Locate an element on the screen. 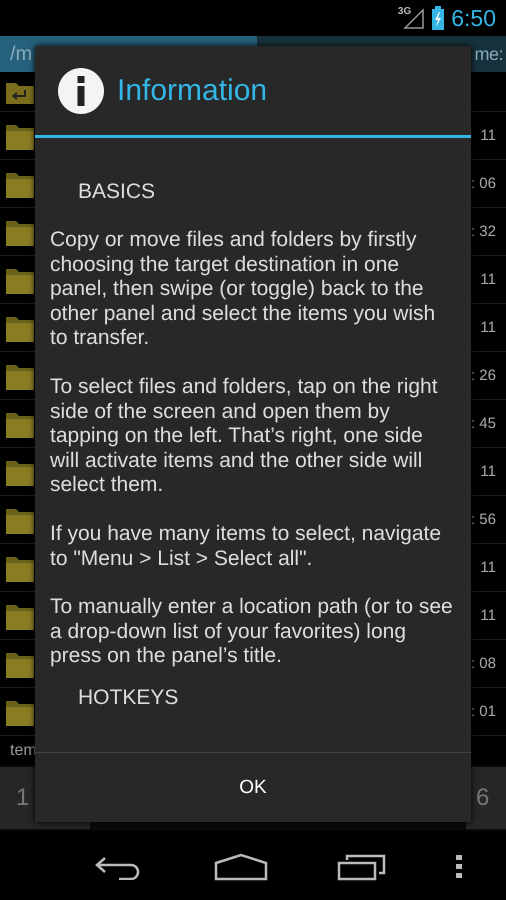 Image resolution: width=506 pixels, height=900 pixels. recent-apps-icon is located at coordinates (361, 867).